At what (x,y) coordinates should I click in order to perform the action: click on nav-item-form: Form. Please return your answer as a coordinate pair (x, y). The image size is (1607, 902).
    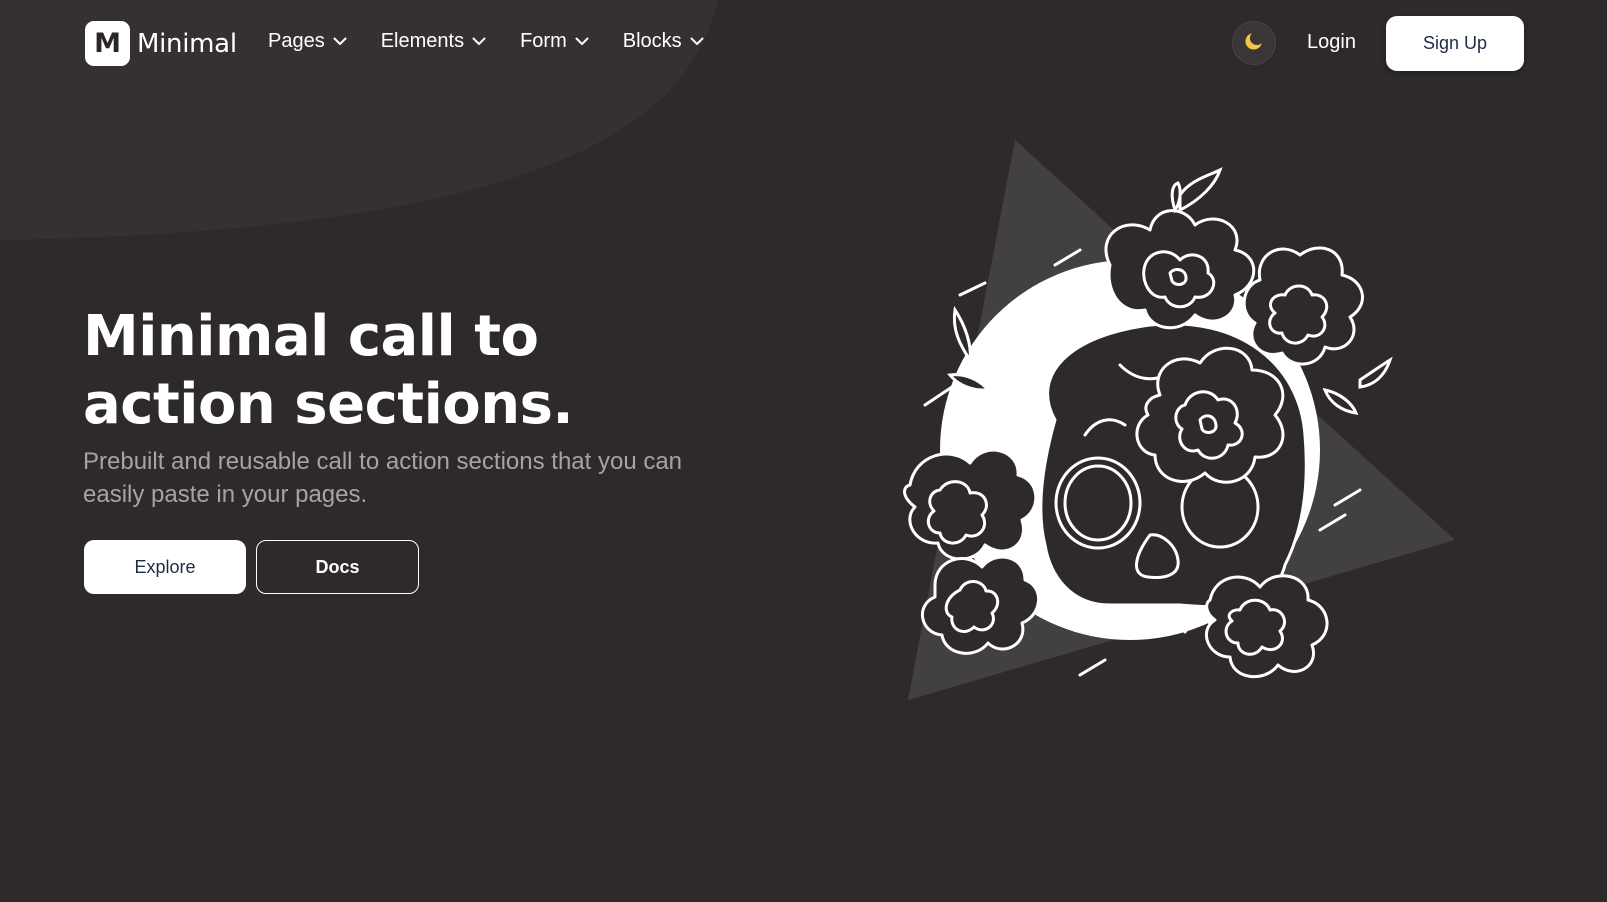
    Looking at the image, I should click on (554, 41).